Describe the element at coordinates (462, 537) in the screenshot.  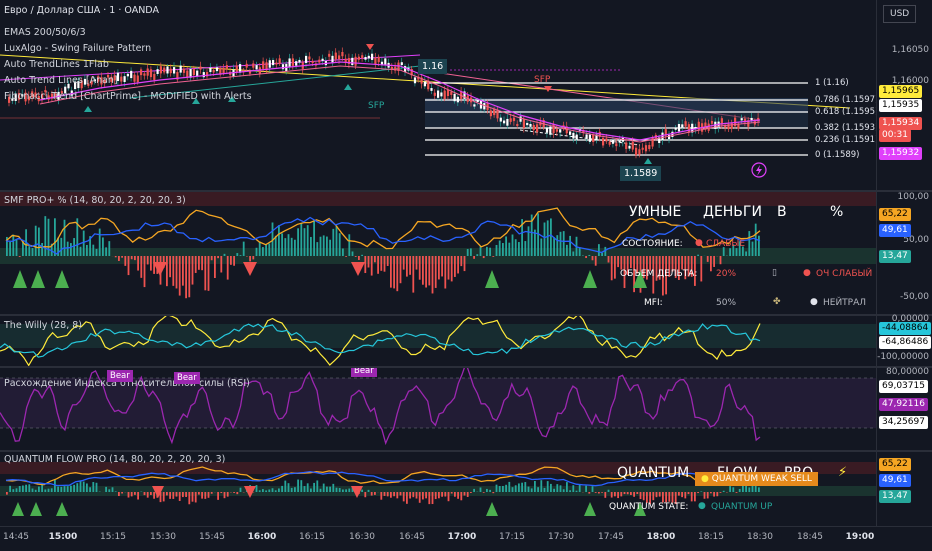
I see `time-label: 17:00` at that location.